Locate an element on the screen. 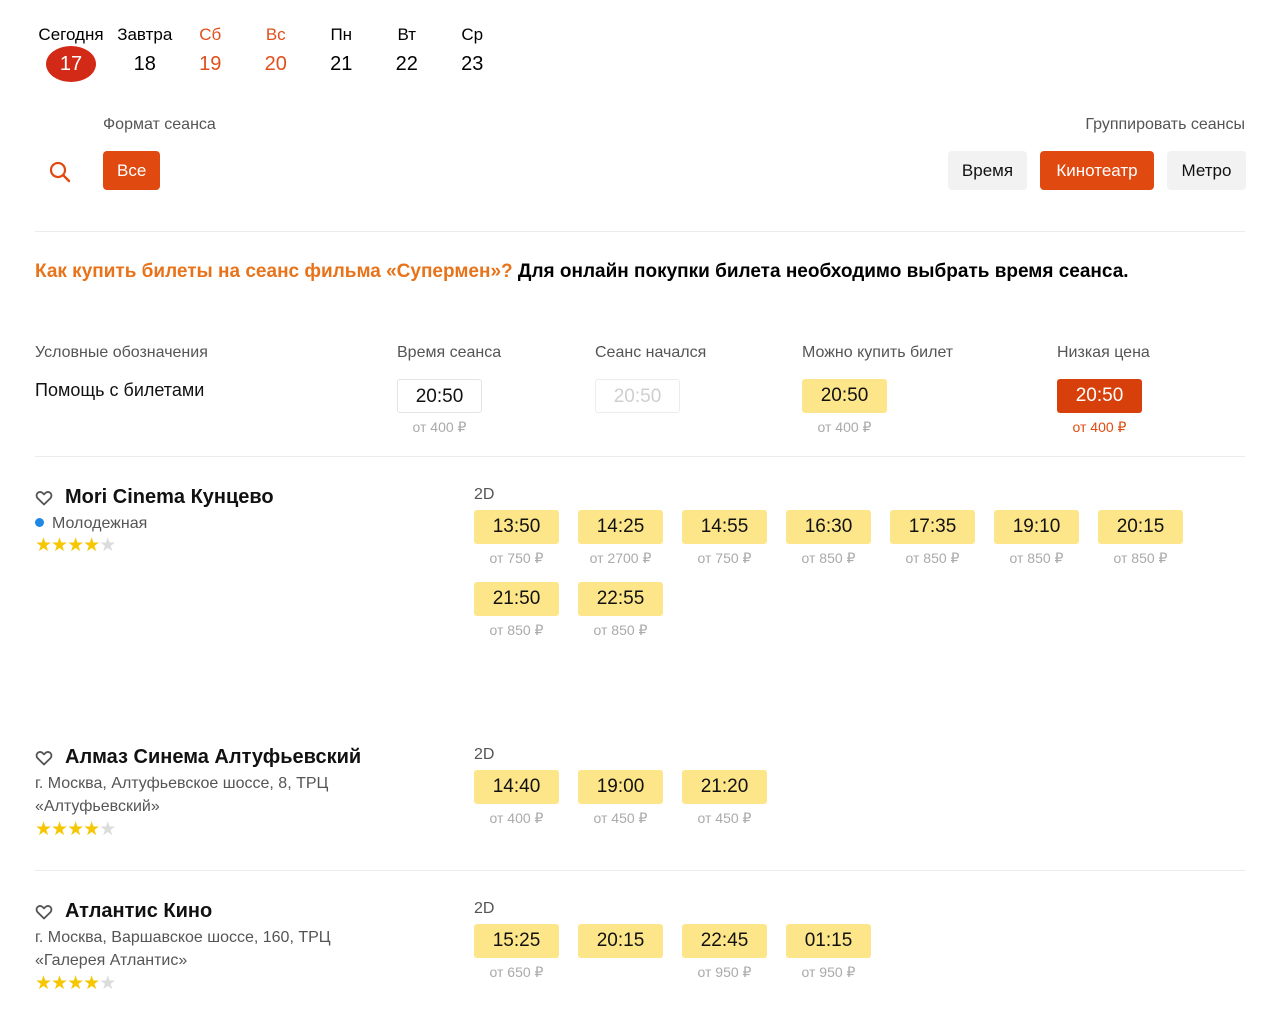  cinema-header: Атлантис Кино is located at coordinates (123, 911).